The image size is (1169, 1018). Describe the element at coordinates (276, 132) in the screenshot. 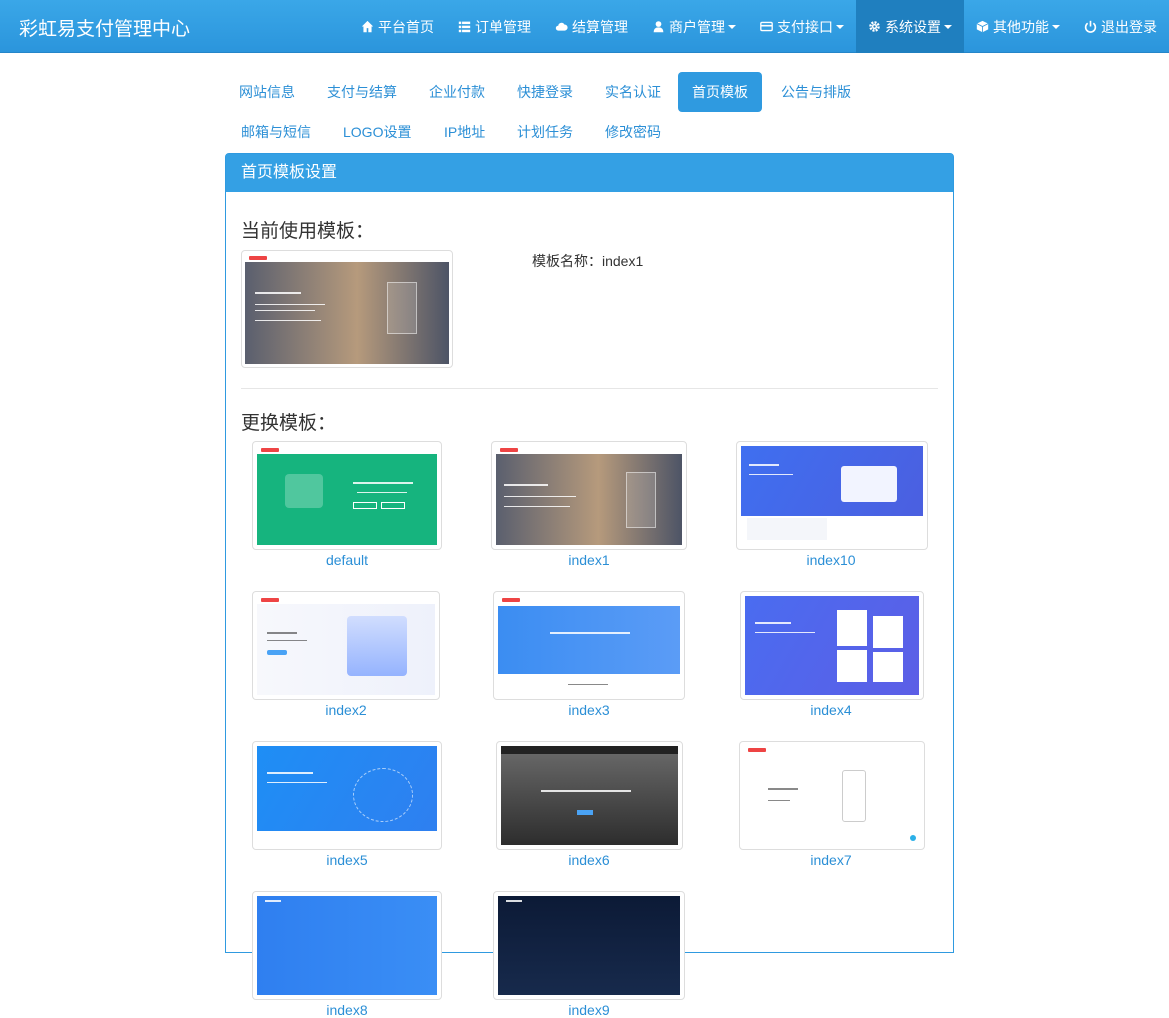

I see `tab-email-sms: 邮箱与短信` at that location.